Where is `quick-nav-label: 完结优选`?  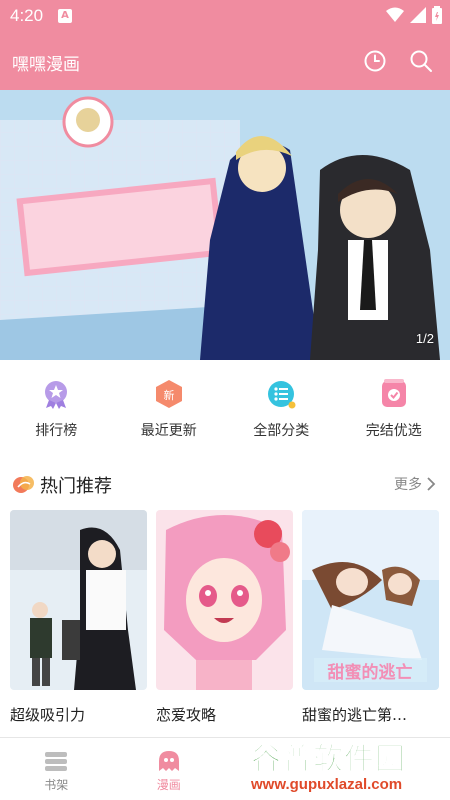 quick-nav-label: 完结优选 is located at coordinates (393, 431).